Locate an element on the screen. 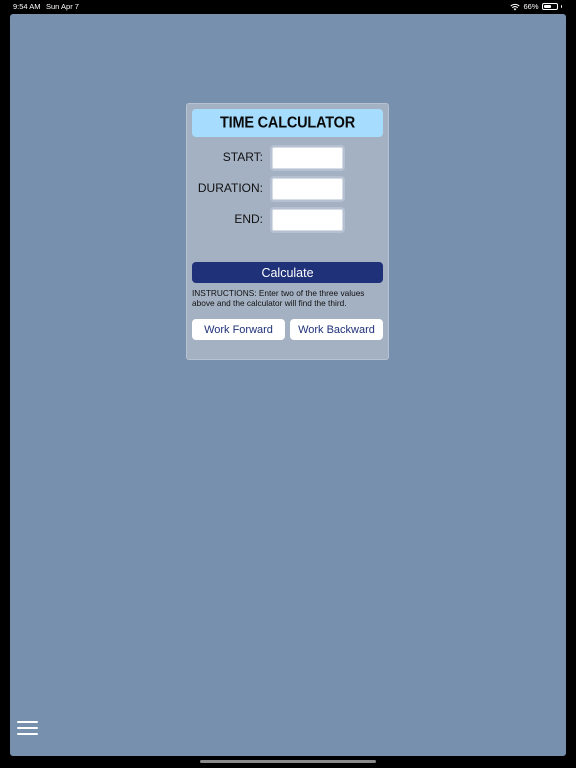  calculator-title: TIME CALCULATOR is located at coordinates (287, 123).